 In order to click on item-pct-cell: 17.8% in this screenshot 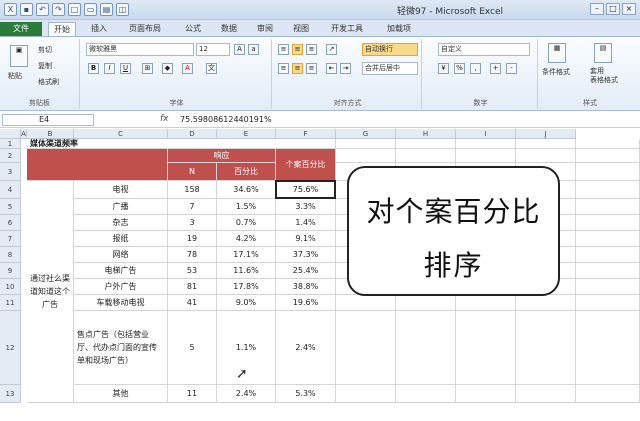, I will do `click(246, 287)`.